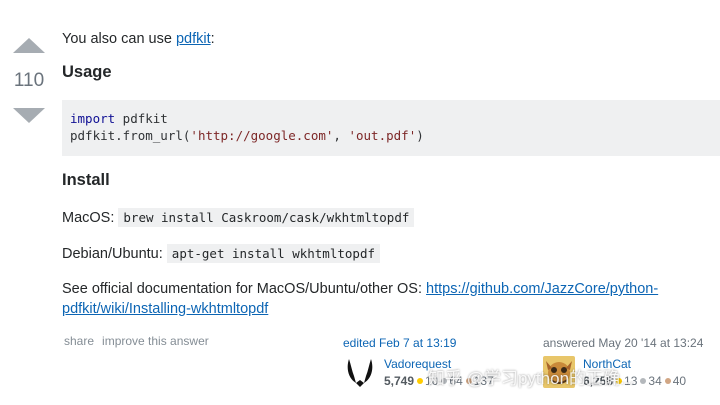 This screenshot has height=405, width=720. Describe the element at coordinates (266, 217) in the screenshot. I see `macos-command: brew install Caskroom/cask/wkhtmltopdf` at that location.